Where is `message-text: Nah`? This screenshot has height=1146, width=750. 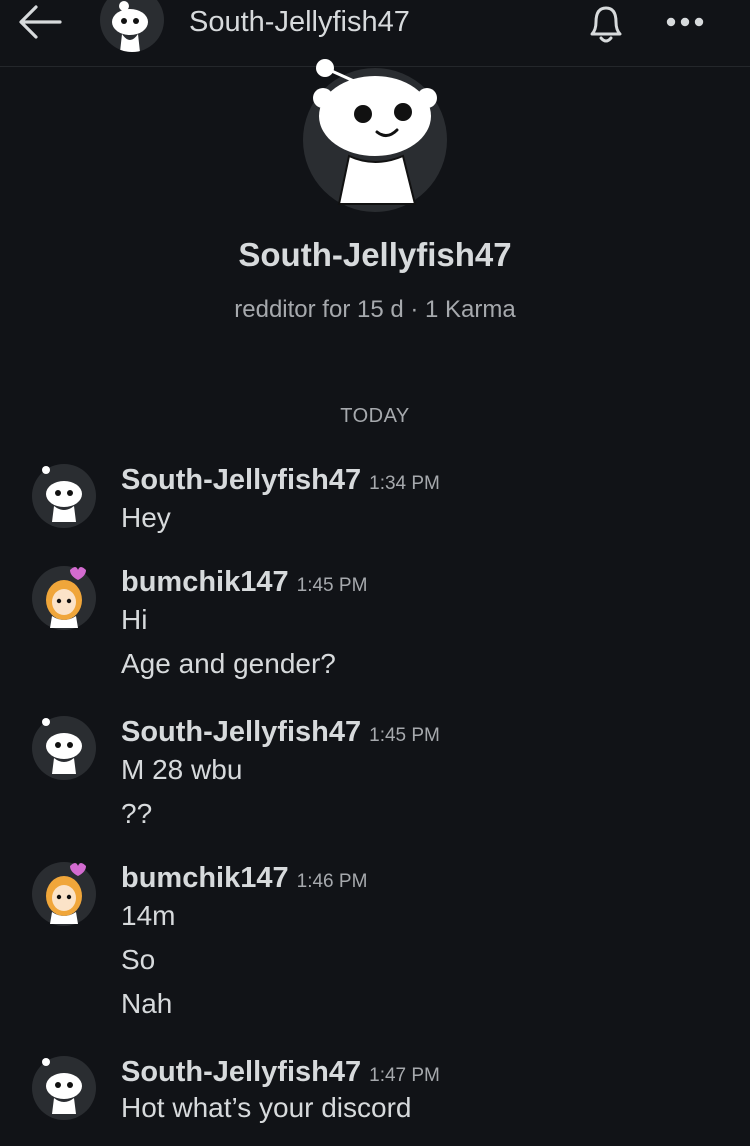
message-text: Nah is located at coordinates (147, 1003).